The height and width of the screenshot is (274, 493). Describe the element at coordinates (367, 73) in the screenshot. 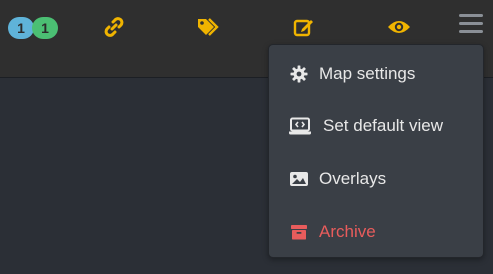

I see `menu-item-label: Map settings` at that location.